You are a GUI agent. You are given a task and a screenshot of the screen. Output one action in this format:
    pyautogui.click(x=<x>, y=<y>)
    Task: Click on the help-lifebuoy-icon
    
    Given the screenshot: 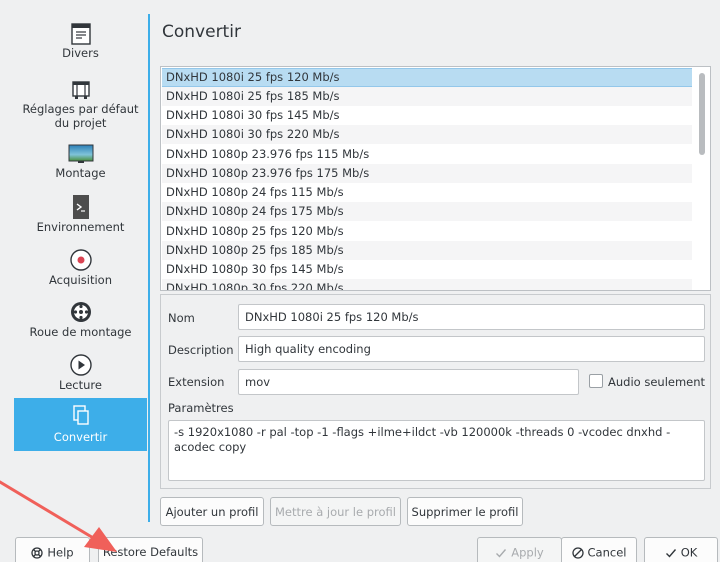 What is the action you would take?
    pyautogui.click(x=37, y=552)
    